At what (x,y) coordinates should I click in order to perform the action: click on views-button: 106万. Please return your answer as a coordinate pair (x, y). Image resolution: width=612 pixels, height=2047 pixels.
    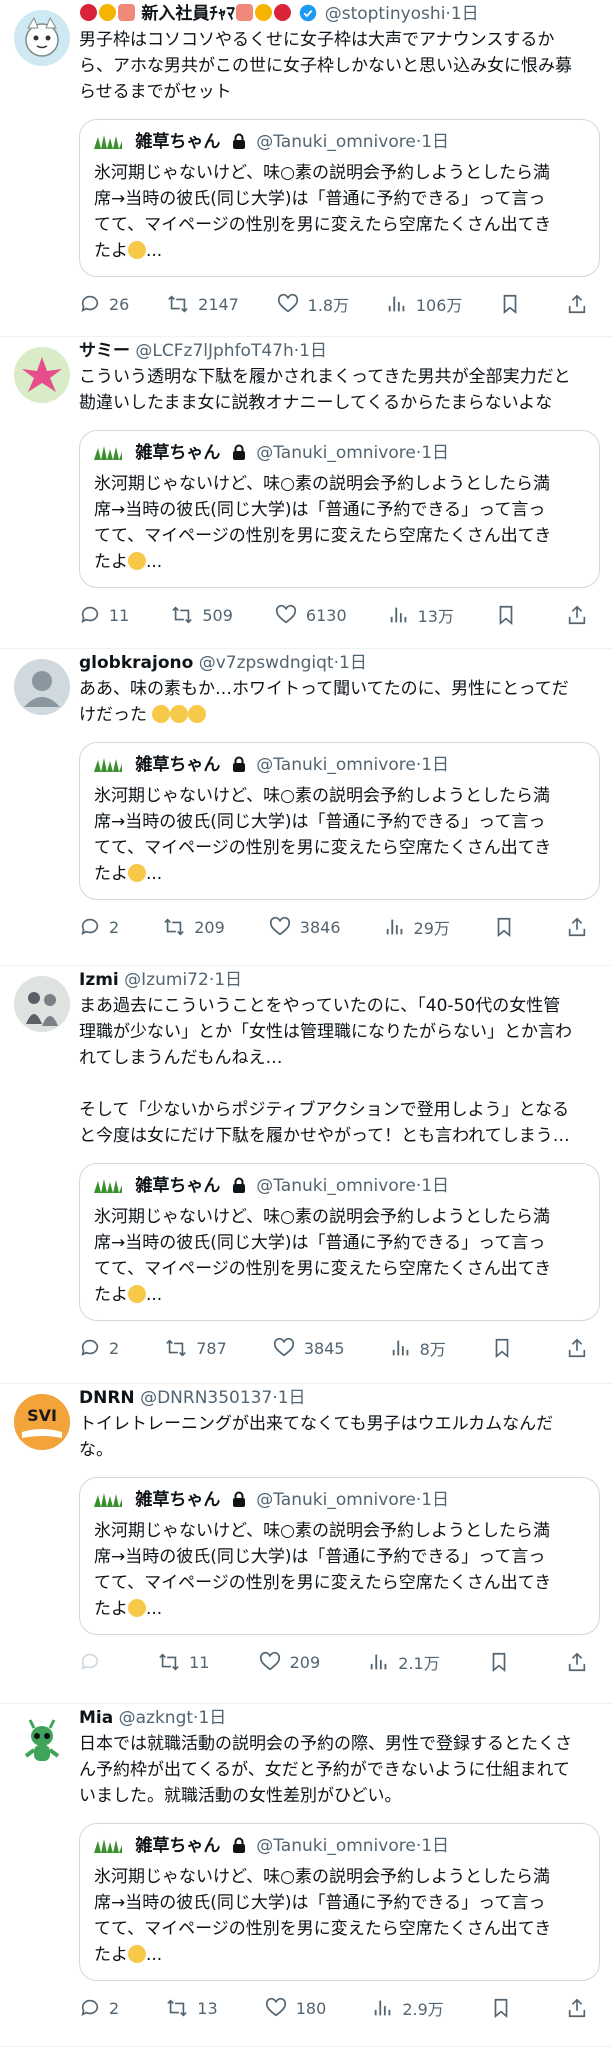
    Looking at the image, I should click on (424, 304).